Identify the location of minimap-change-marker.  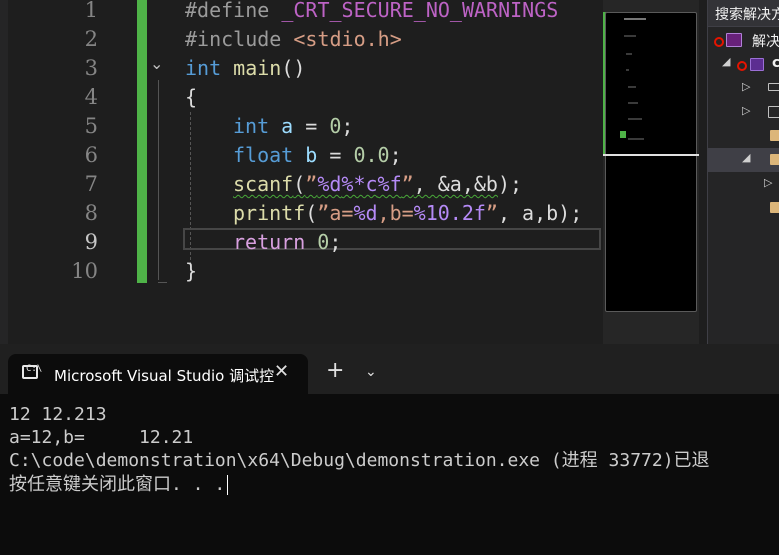
(623, 134).